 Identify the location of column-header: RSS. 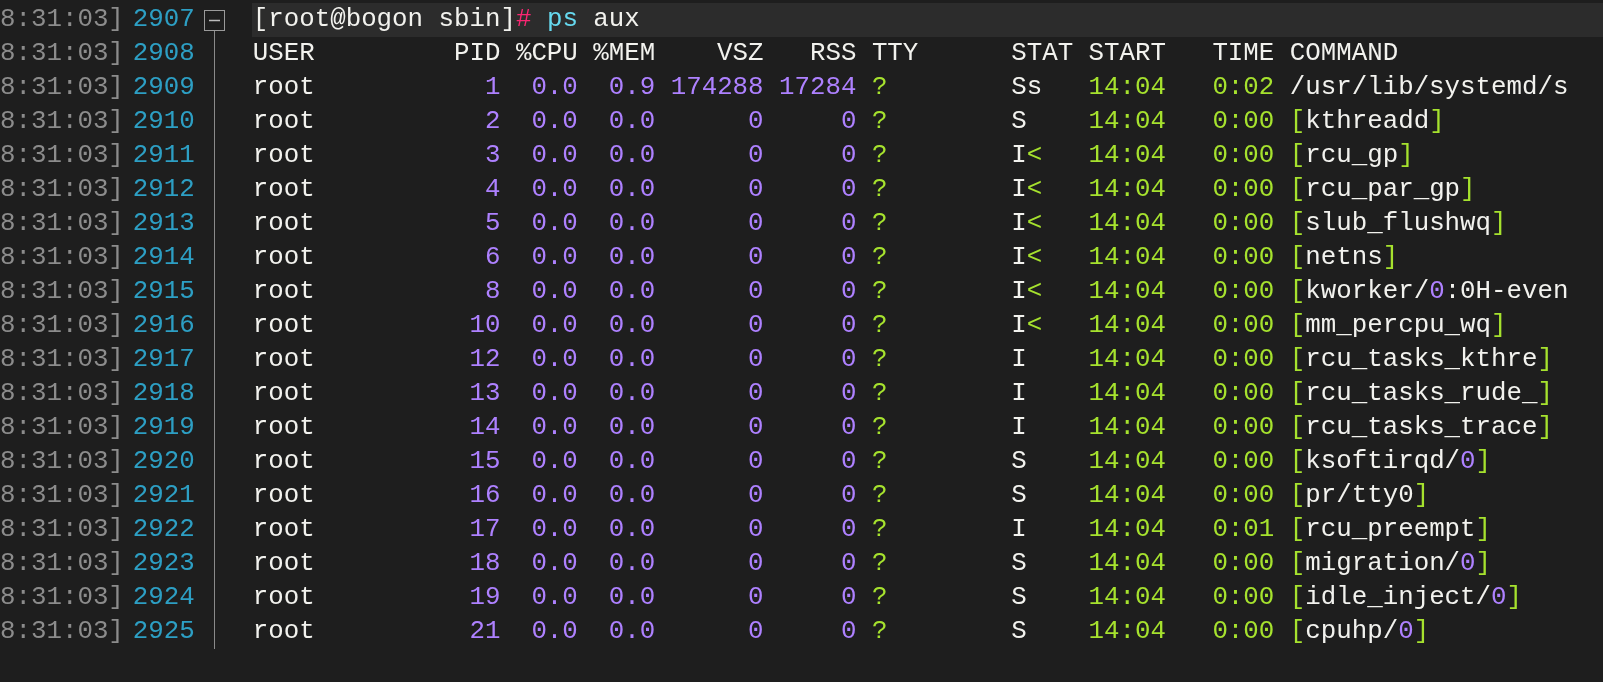
(832, 54).